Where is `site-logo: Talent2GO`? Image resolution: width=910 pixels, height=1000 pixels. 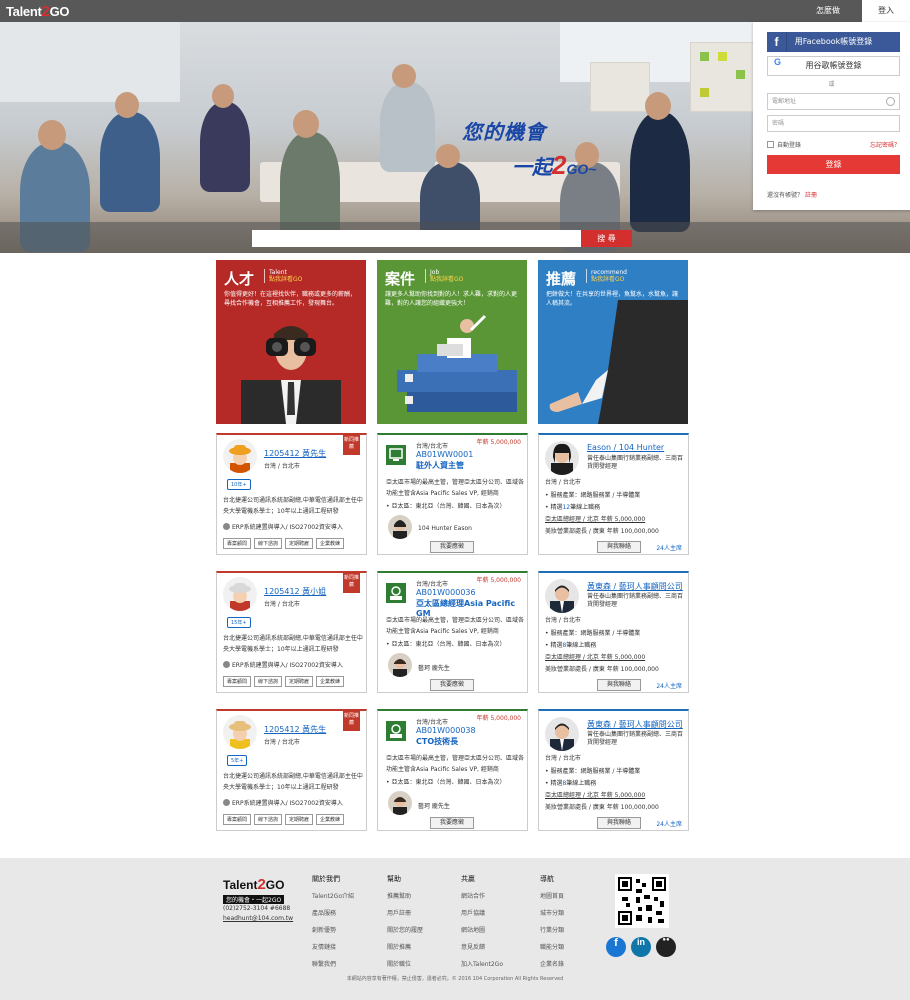
site-logo: Talent2GO is located at coordinates (37, 11).